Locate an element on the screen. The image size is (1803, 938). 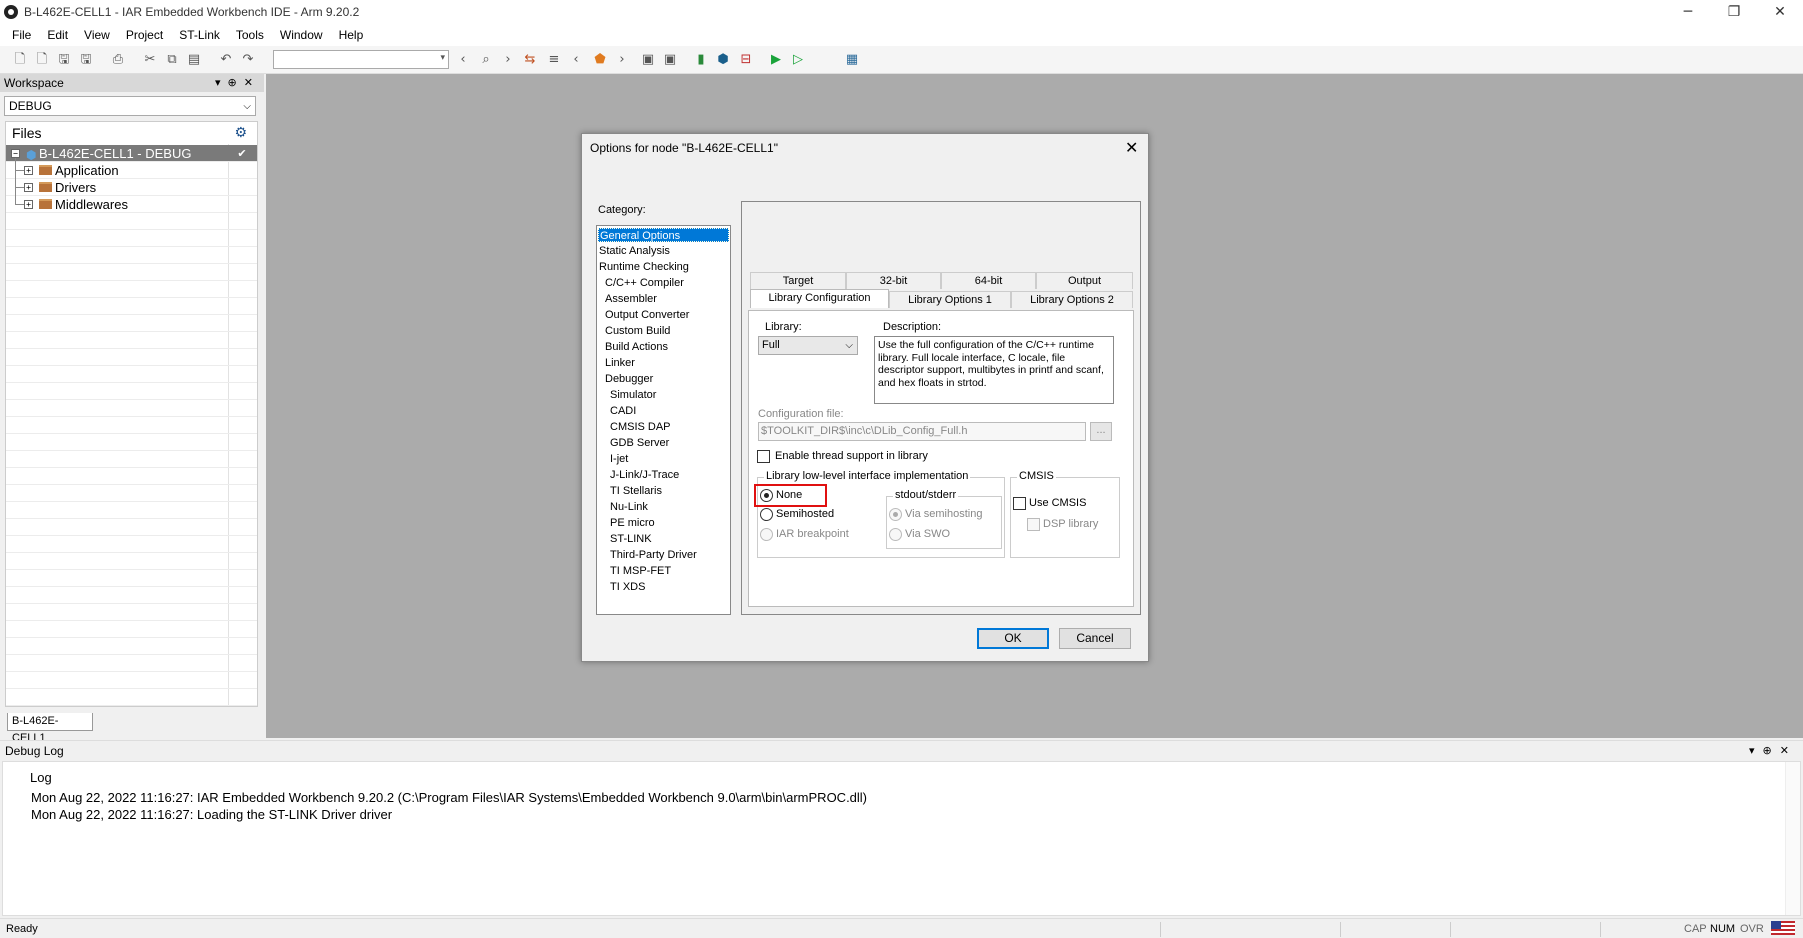
category-item: Linker is located at coordinates (620, 363).